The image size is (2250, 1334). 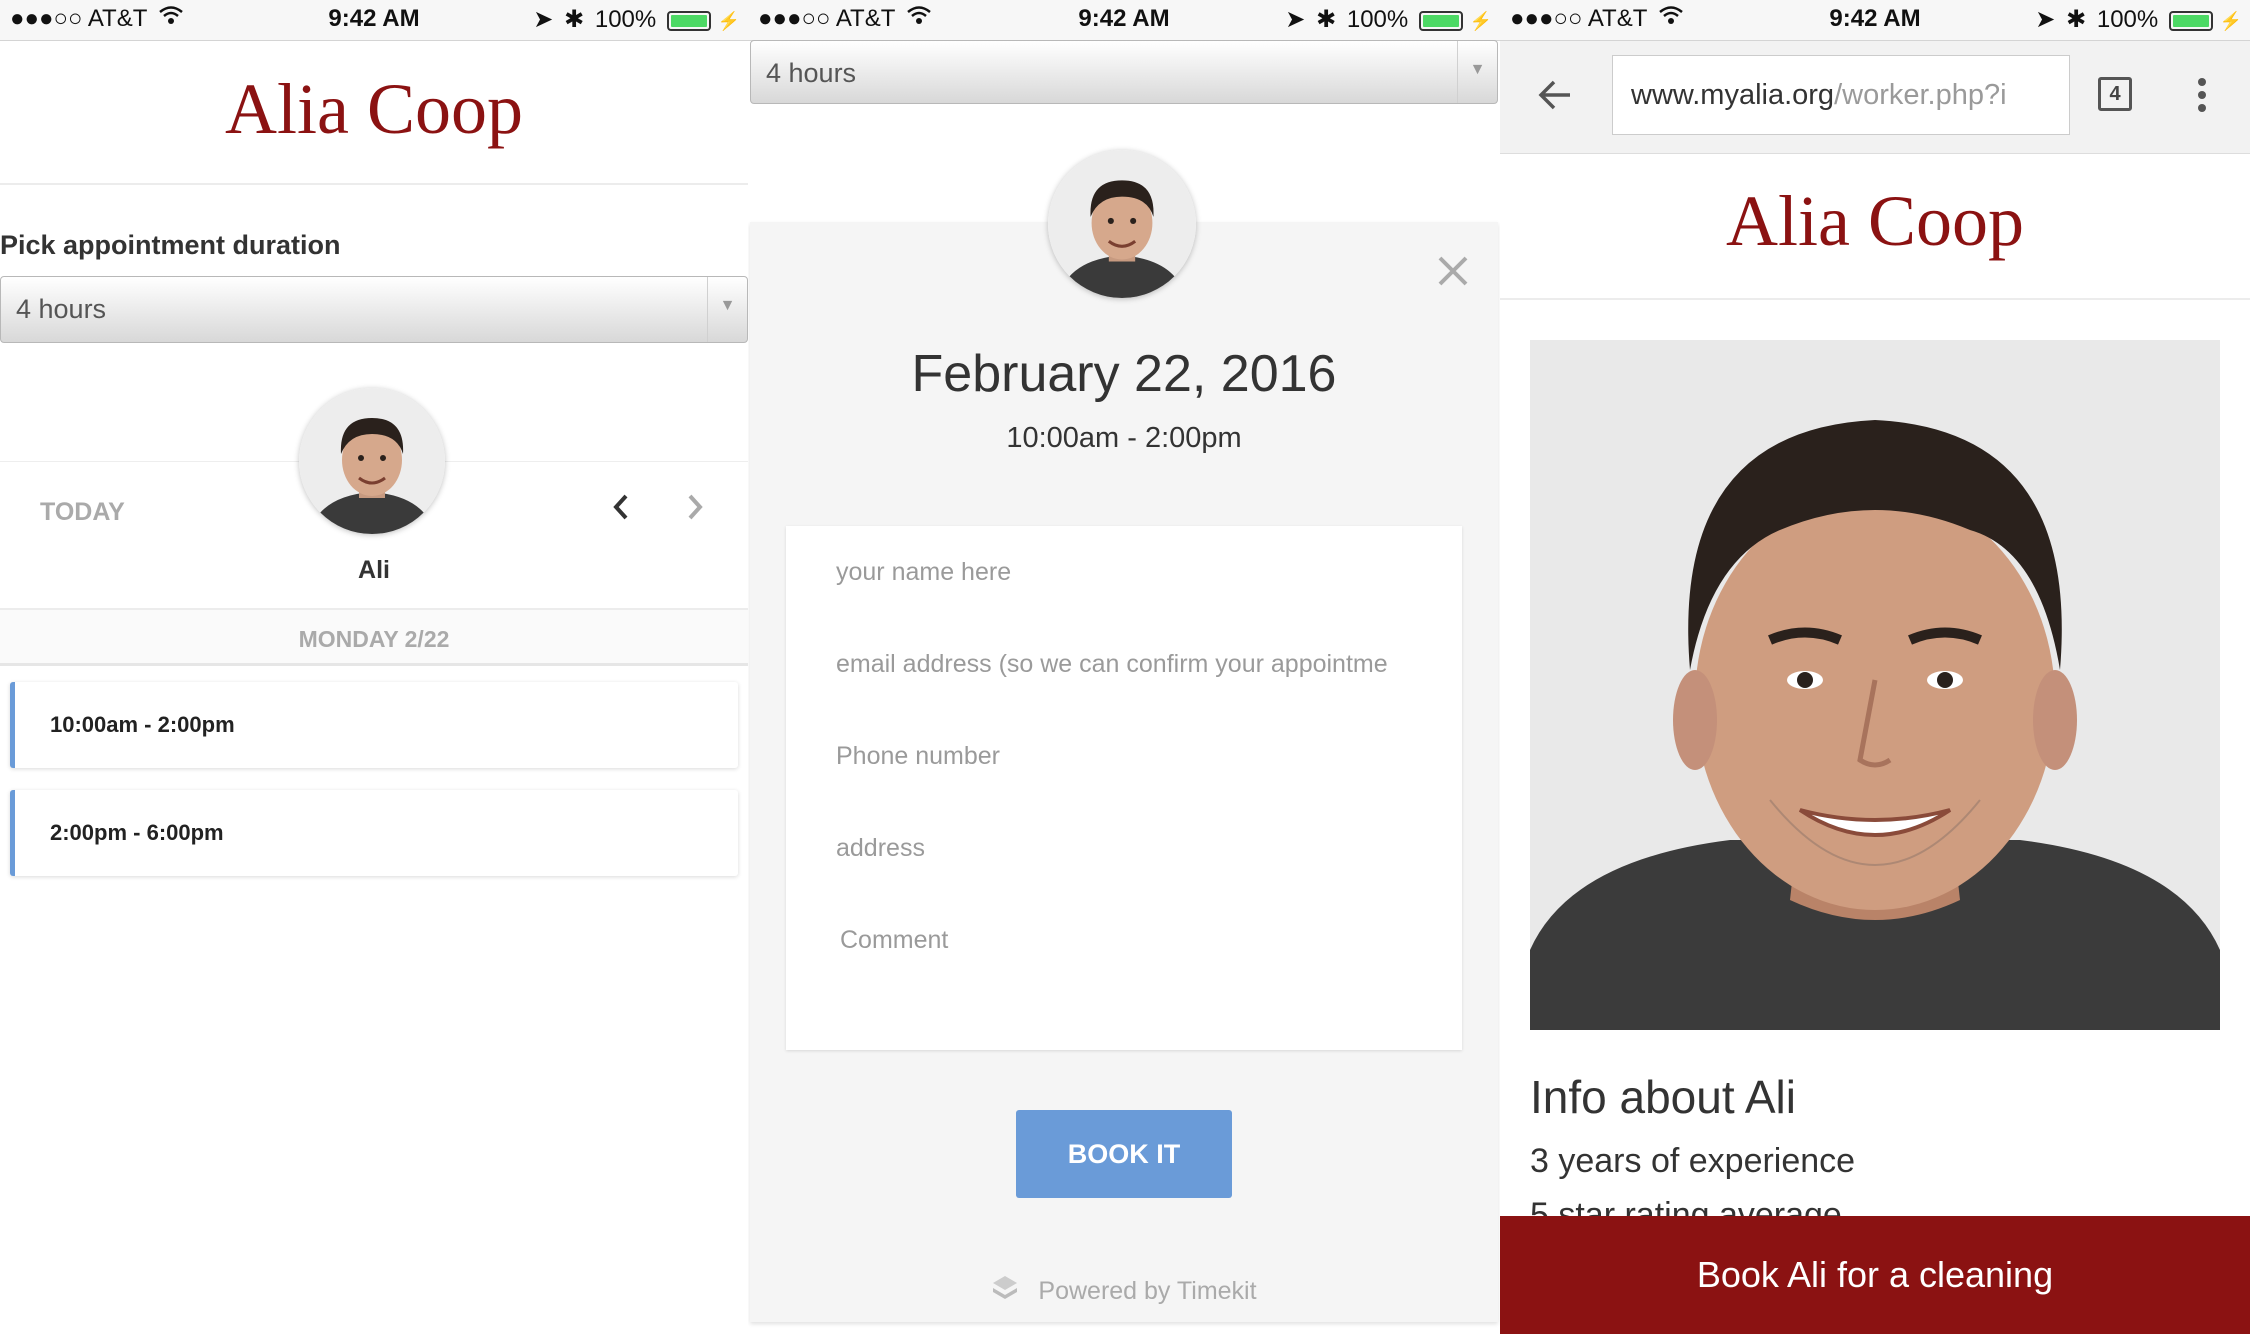 I want to click on comment-field: Comment, so click(x=894, y=940).